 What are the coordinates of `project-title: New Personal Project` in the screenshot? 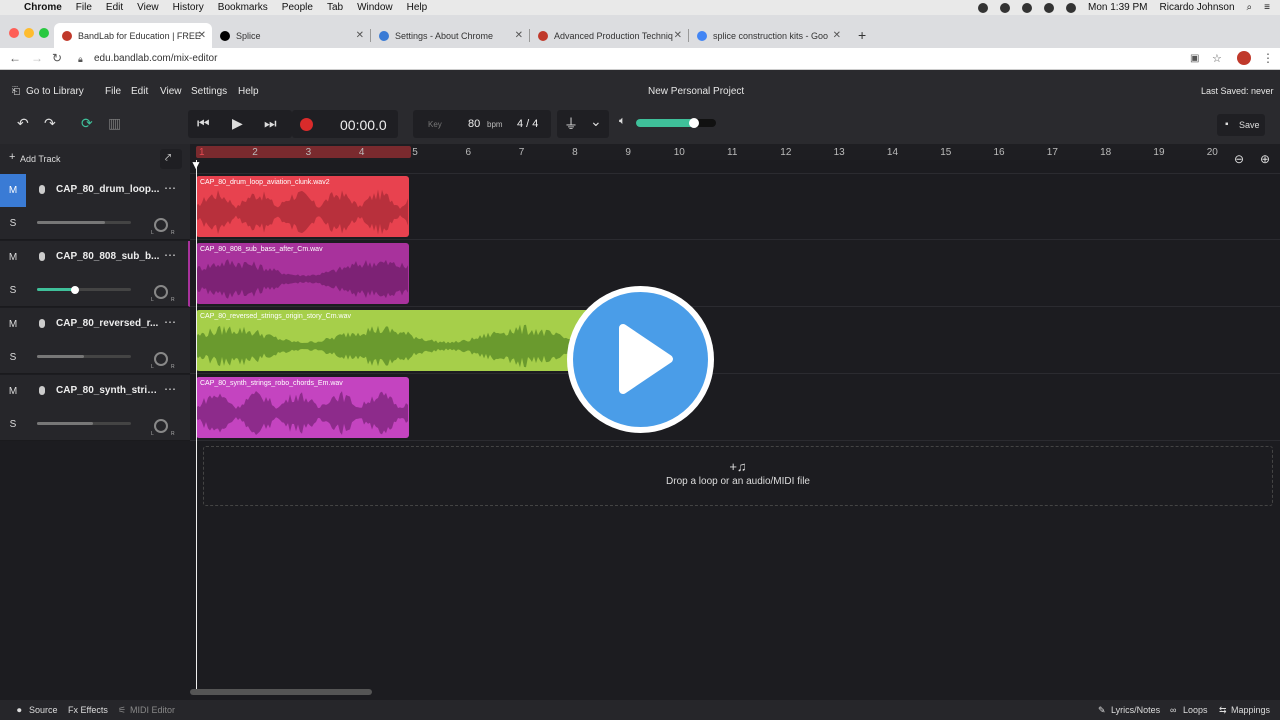 It's located at (696, 91).